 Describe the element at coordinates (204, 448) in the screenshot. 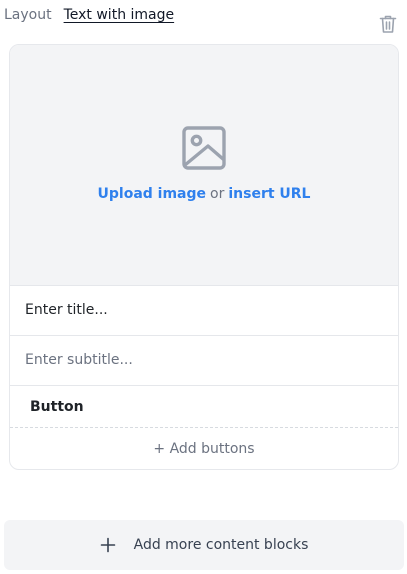

I see `add-buttons-button: + Add buttons` at that location.